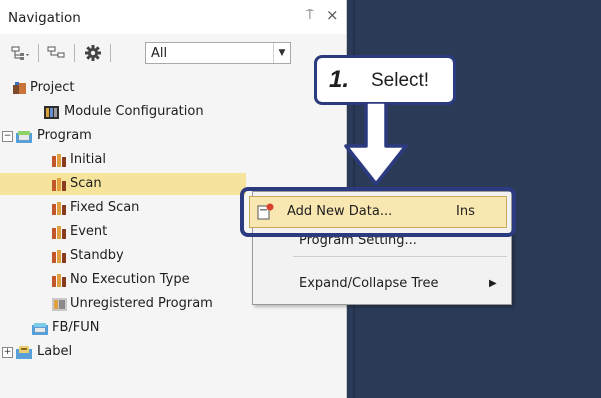  I want to click on tree-item-module-configuration: Module Configuration, so click(173, 112).